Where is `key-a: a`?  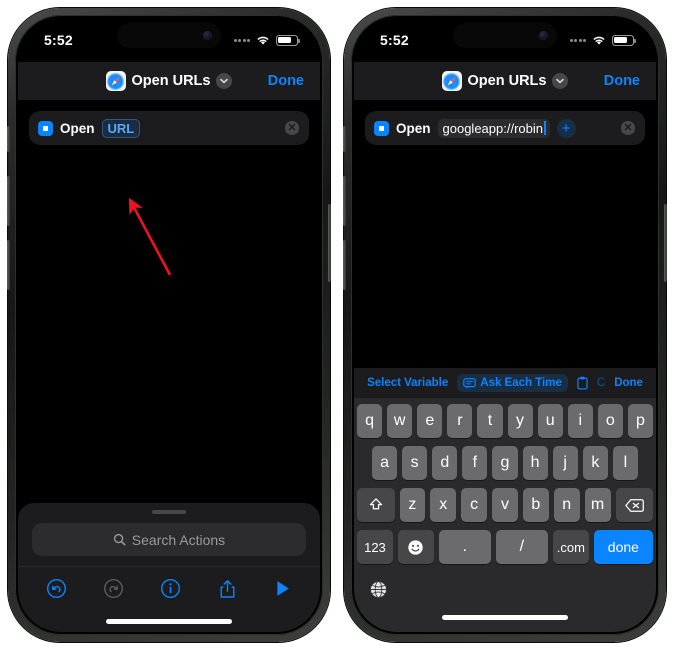 key-a: a is located at coordinates (385, 463).